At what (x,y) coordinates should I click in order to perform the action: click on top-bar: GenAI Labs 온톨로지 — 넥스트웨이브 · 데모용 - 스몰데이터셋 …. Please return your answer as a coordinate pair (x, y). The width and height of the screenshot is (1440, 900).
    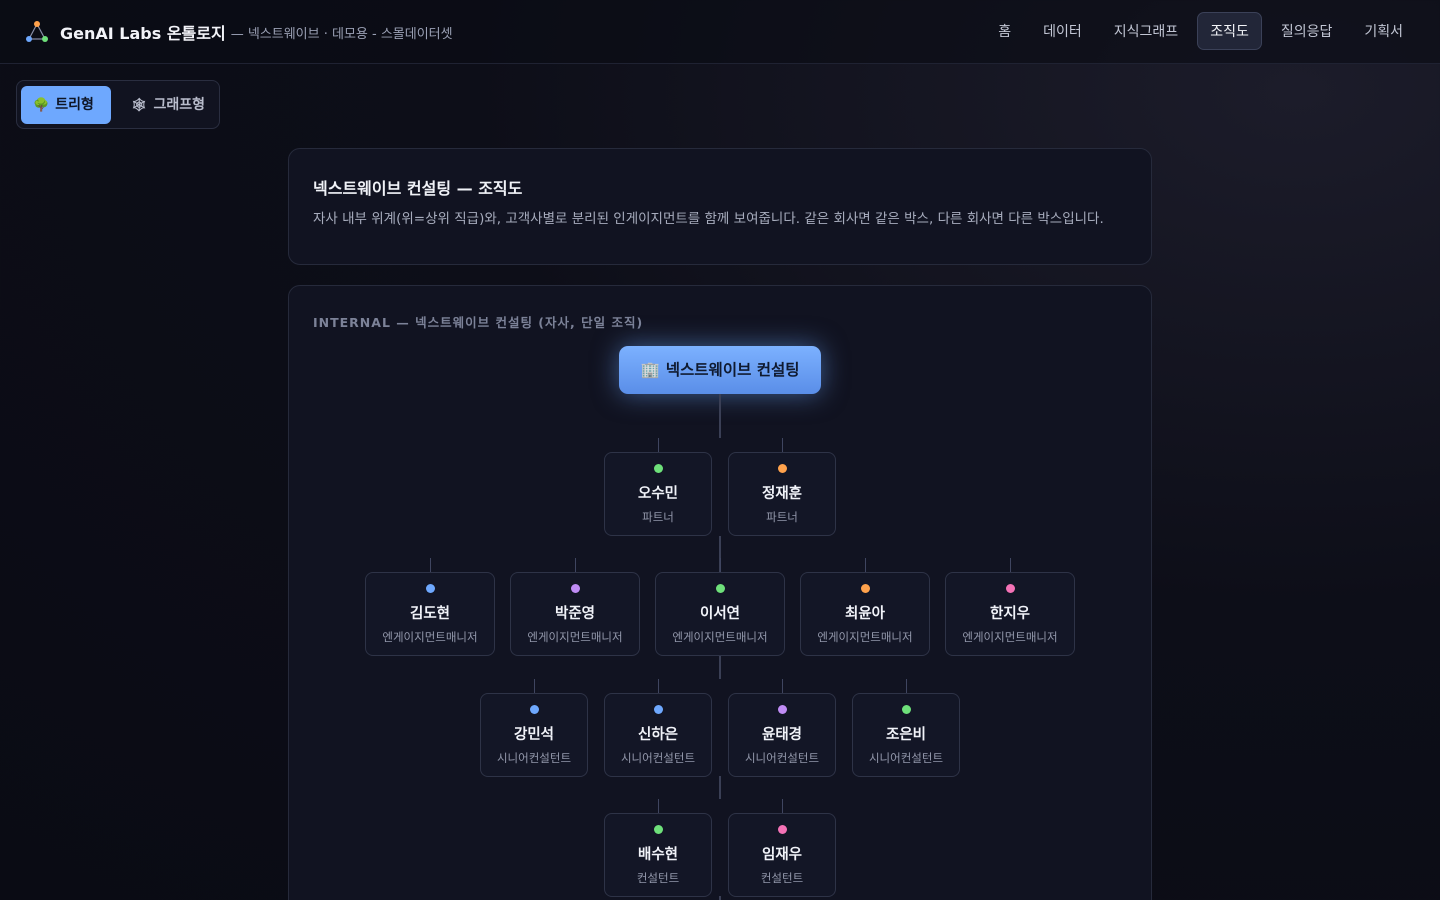
    Looking at the image, I should click on (720, 32).